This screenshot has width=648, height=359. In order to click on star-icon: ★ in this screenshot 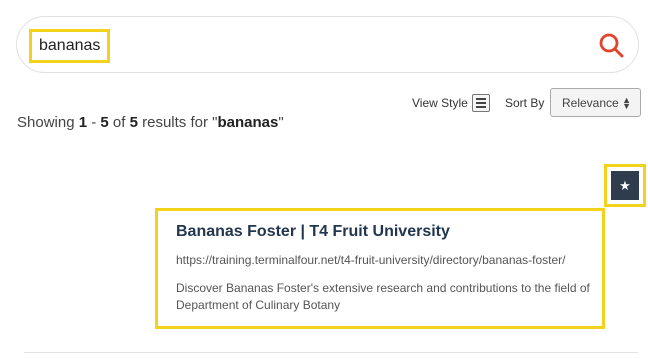, I will do `click(625, 185)`.